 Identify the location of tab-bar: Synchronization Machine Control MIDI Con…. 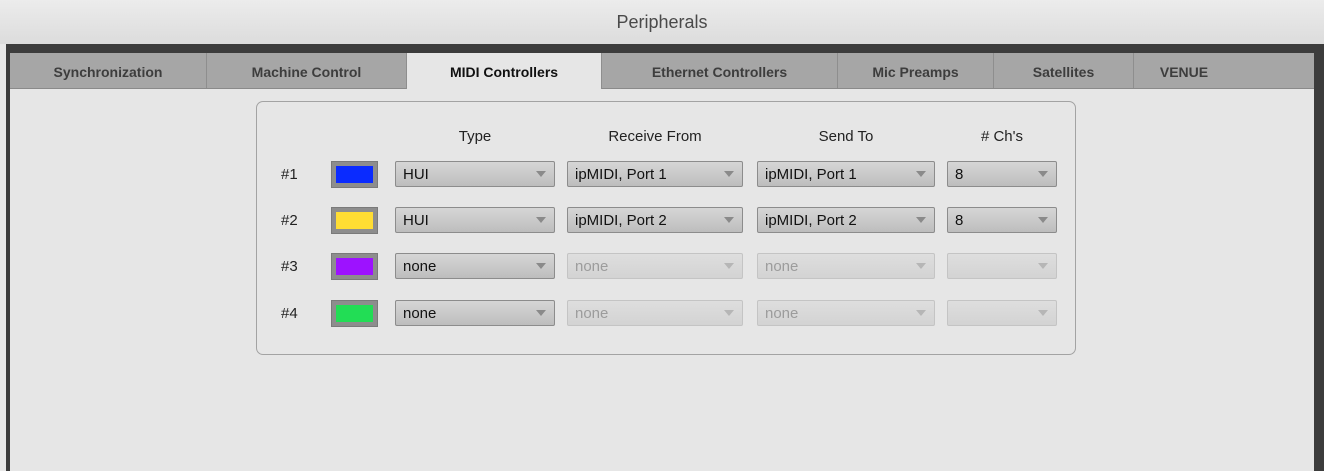
(662, 71).